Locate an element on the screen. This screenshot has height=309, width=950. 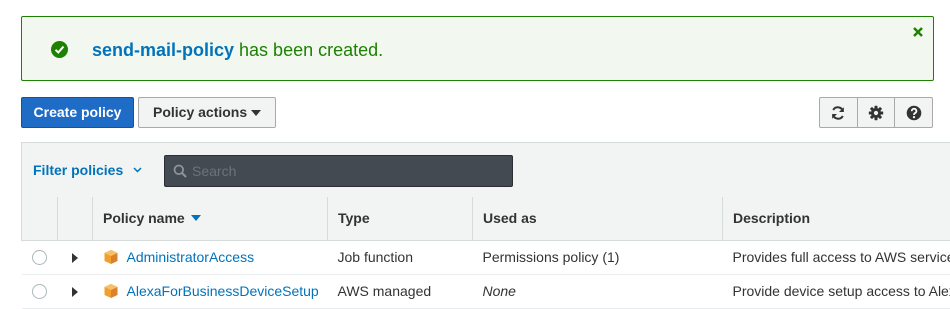
used-as-cell: None is located at coordinates (598, 291).